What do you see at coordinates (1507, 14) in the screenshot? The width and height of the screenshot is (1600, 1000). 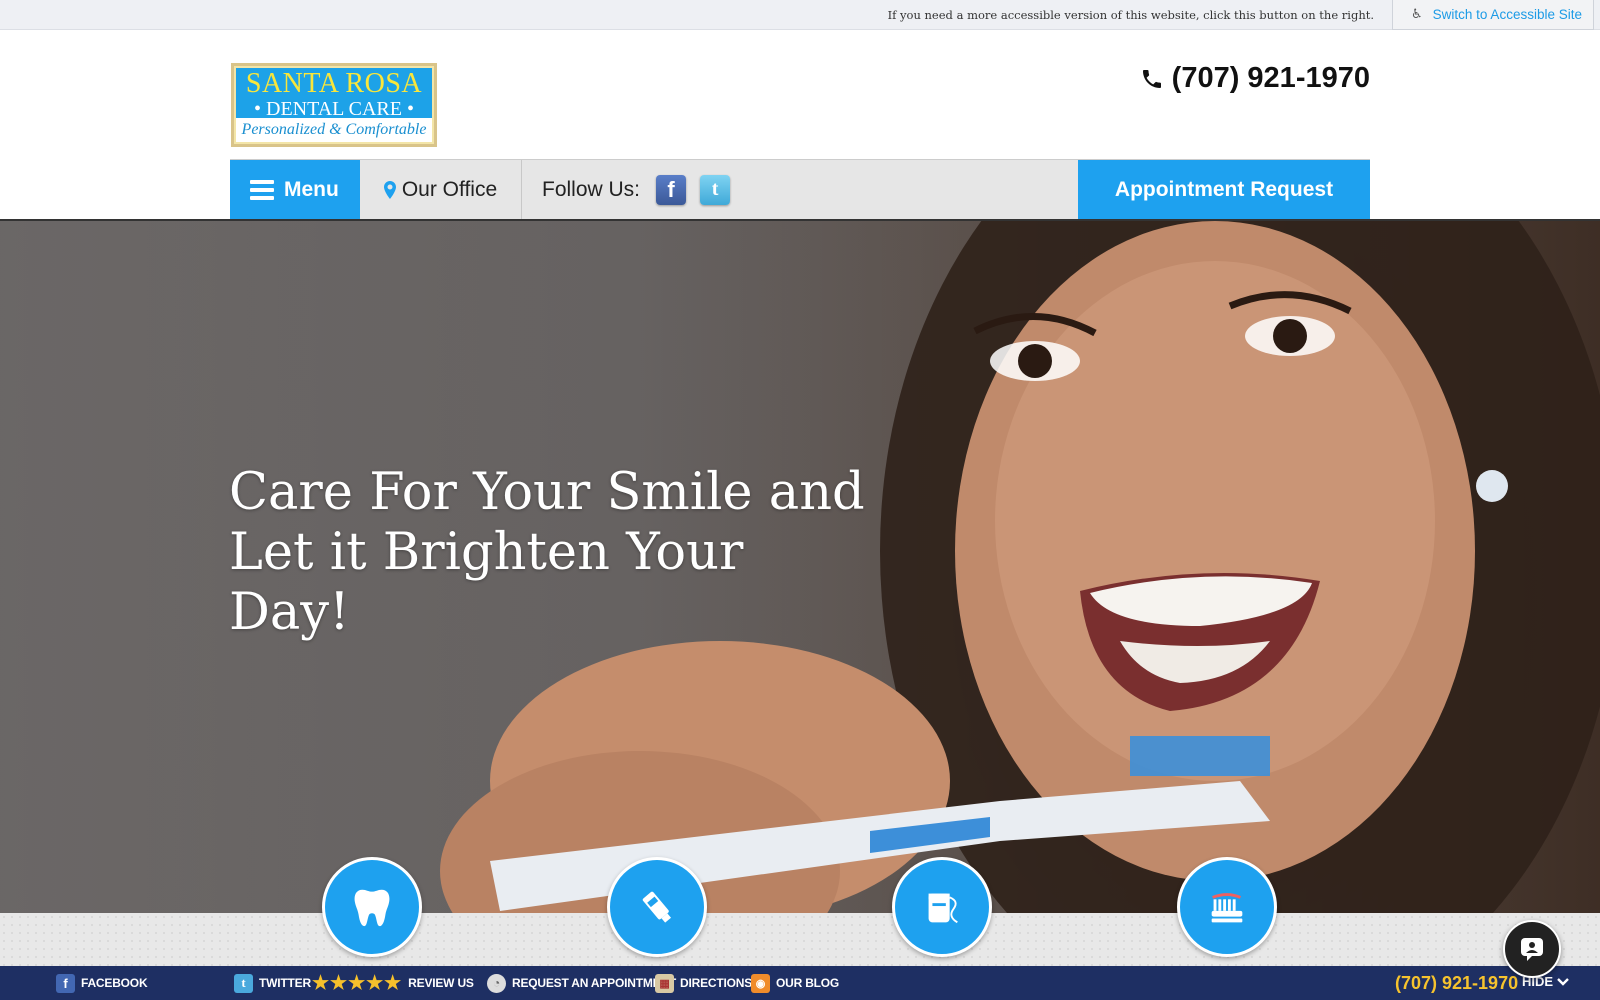 I see `switch-accessible-site-label: Switch to Accessible Site` at bounding box center [1507, 14].